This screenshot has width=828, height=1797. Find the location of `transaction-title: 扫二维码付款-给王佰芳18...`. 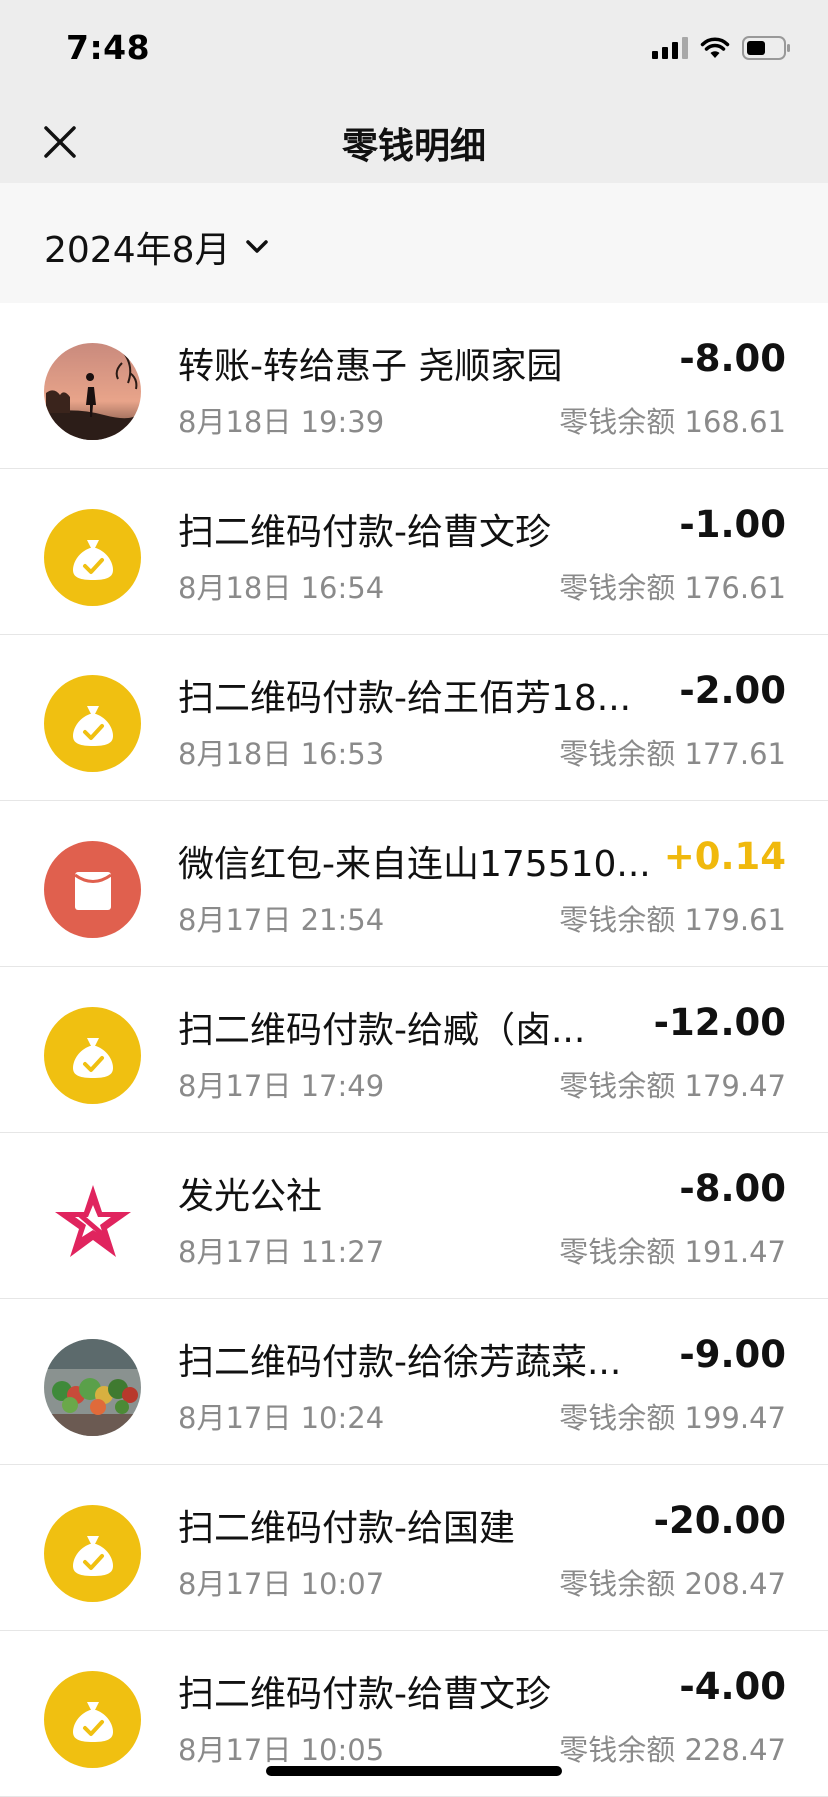

transaction-title: 扫二维码付款-给王佰芳18... is located at coordinates (405, 698).